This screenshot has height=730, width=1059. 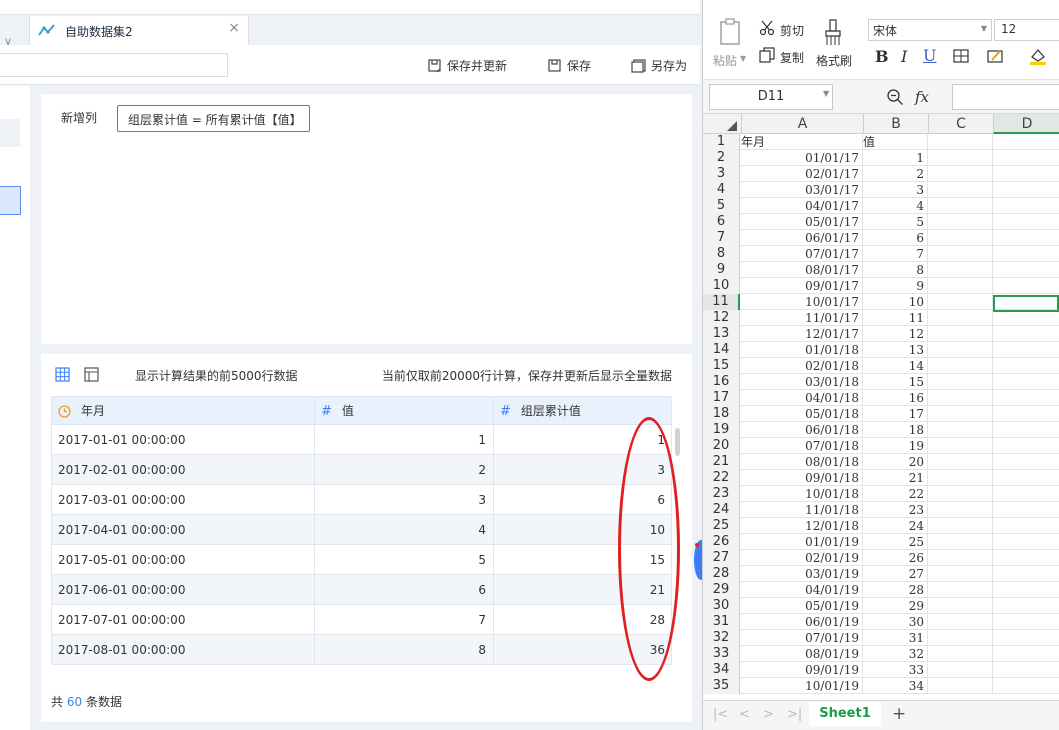 What do you see at coordinates (569, 65) in the screenshot?
I see `save-button: 保存` at bounding box center [569, 65].